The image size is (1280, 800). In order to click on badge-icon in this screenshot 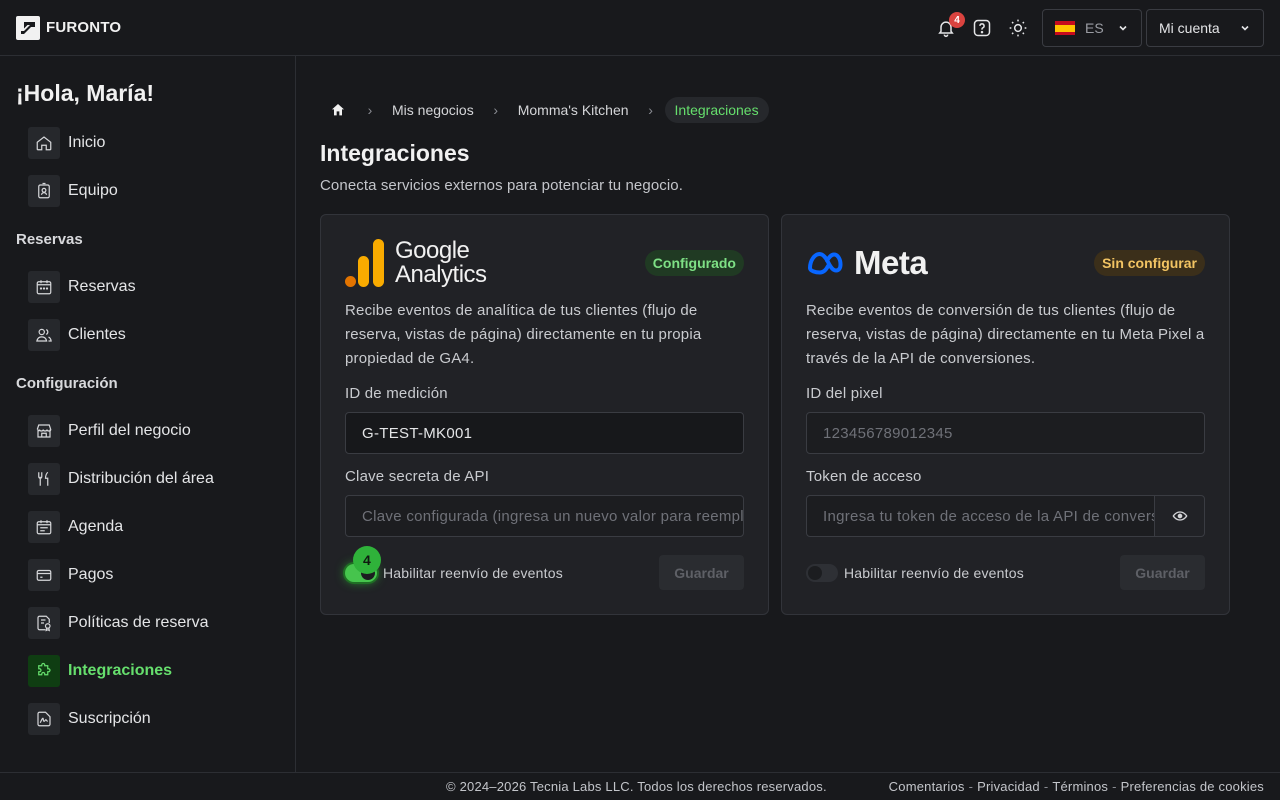, I will do `click(44, 191)`.